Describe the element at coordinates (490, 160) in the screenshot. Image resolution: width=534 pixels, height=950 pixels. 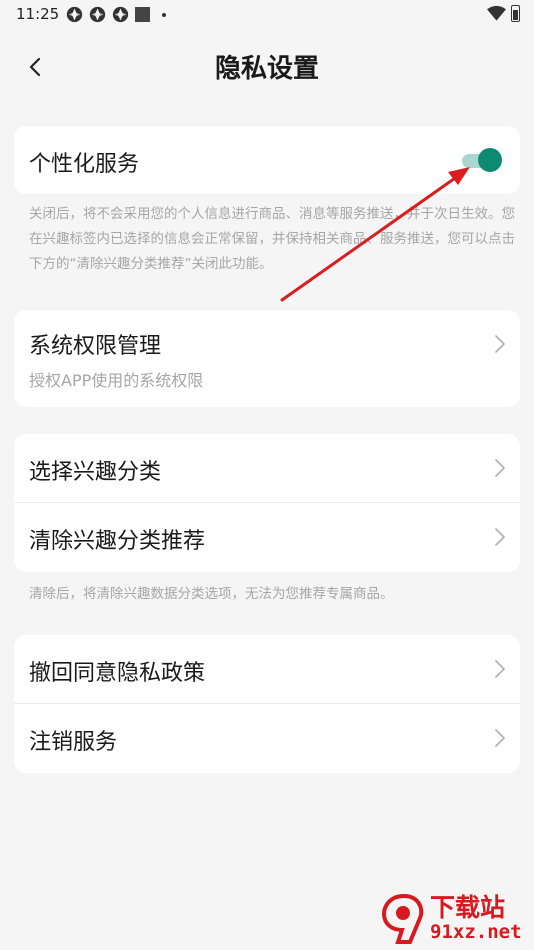
I see `toggle-knob` at that location.